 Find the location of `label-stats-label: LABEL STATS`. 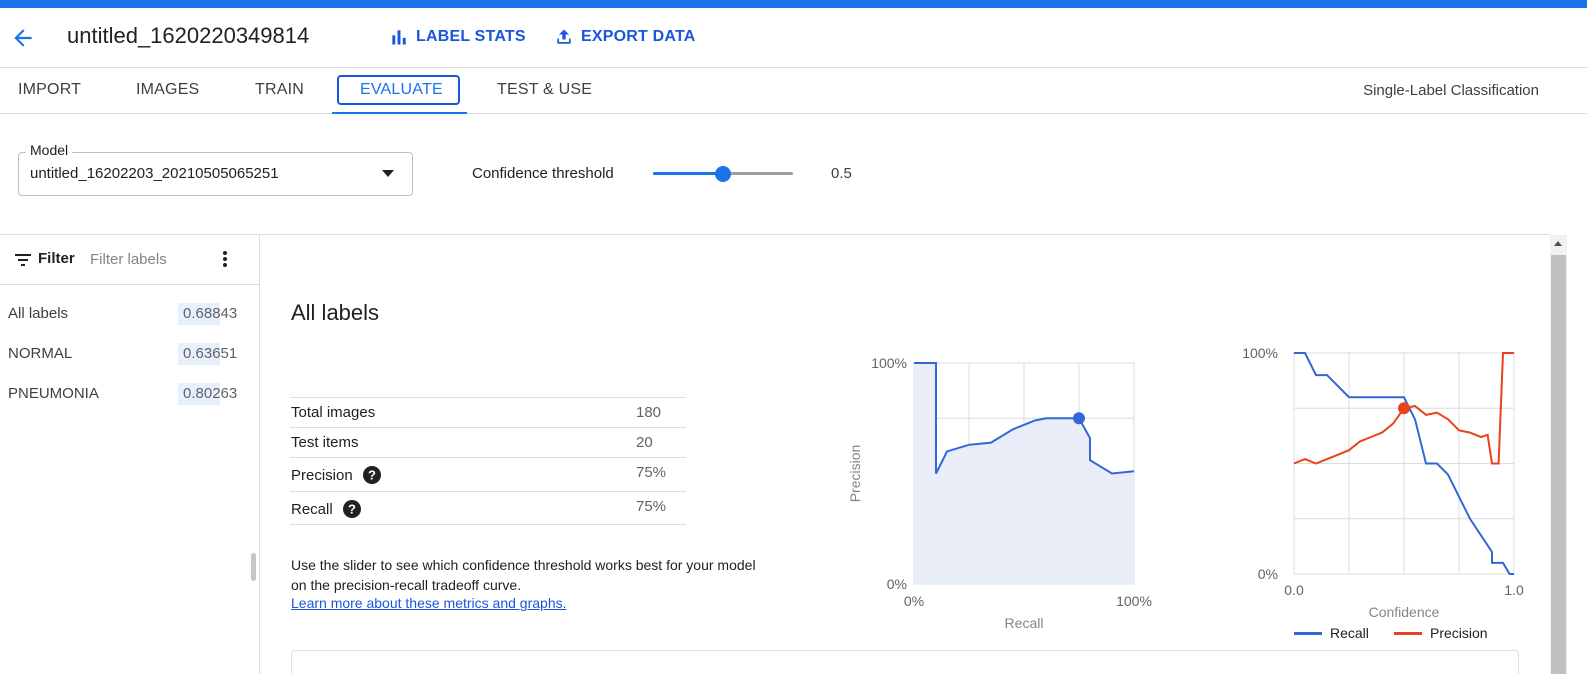

label-stats-label: LABEL STATS is located at coordinates (471, 36).